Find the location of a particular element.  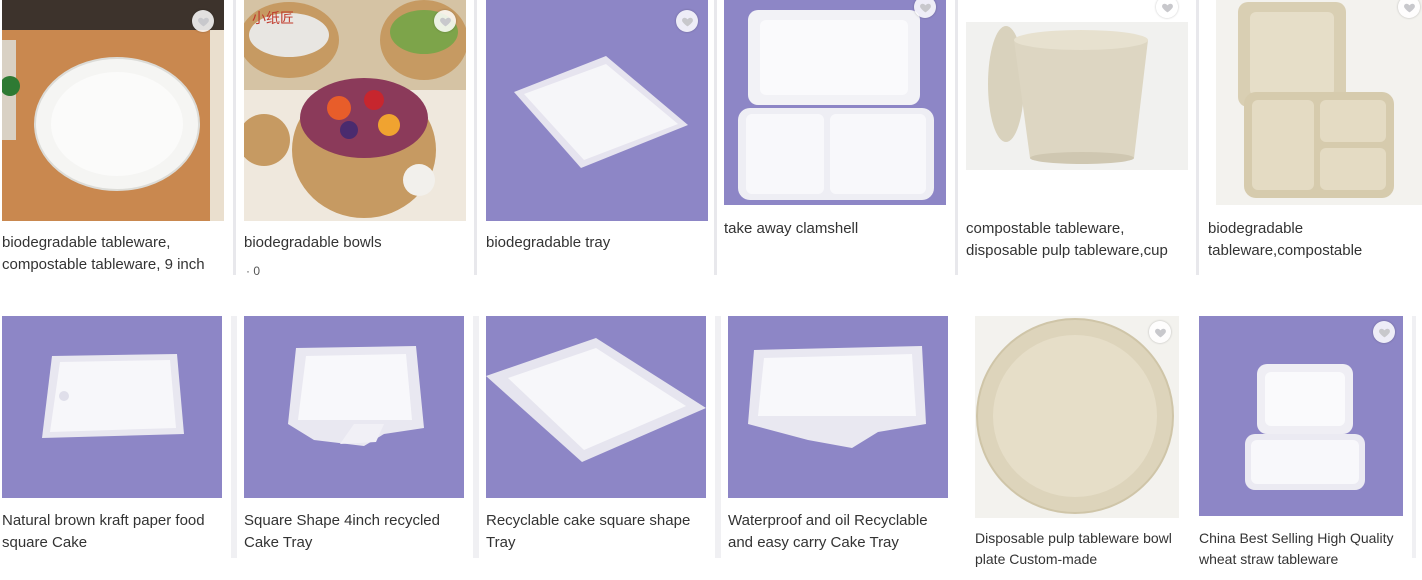

product-title: take away clamshell is located at coordinates (833, 229).